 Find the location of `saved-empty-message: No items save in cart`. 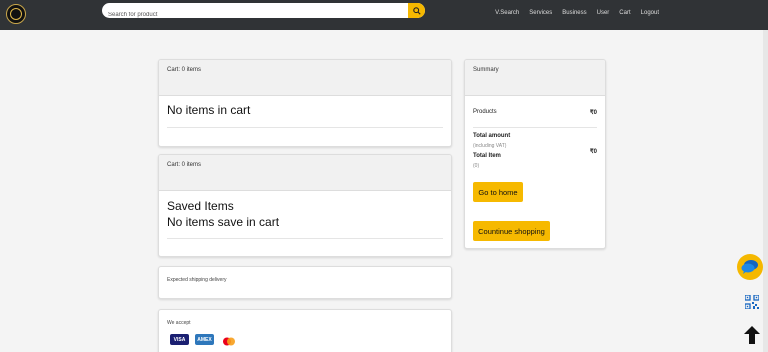

saved-empty-message: No items save in cart is located at coordinates (223, 222).